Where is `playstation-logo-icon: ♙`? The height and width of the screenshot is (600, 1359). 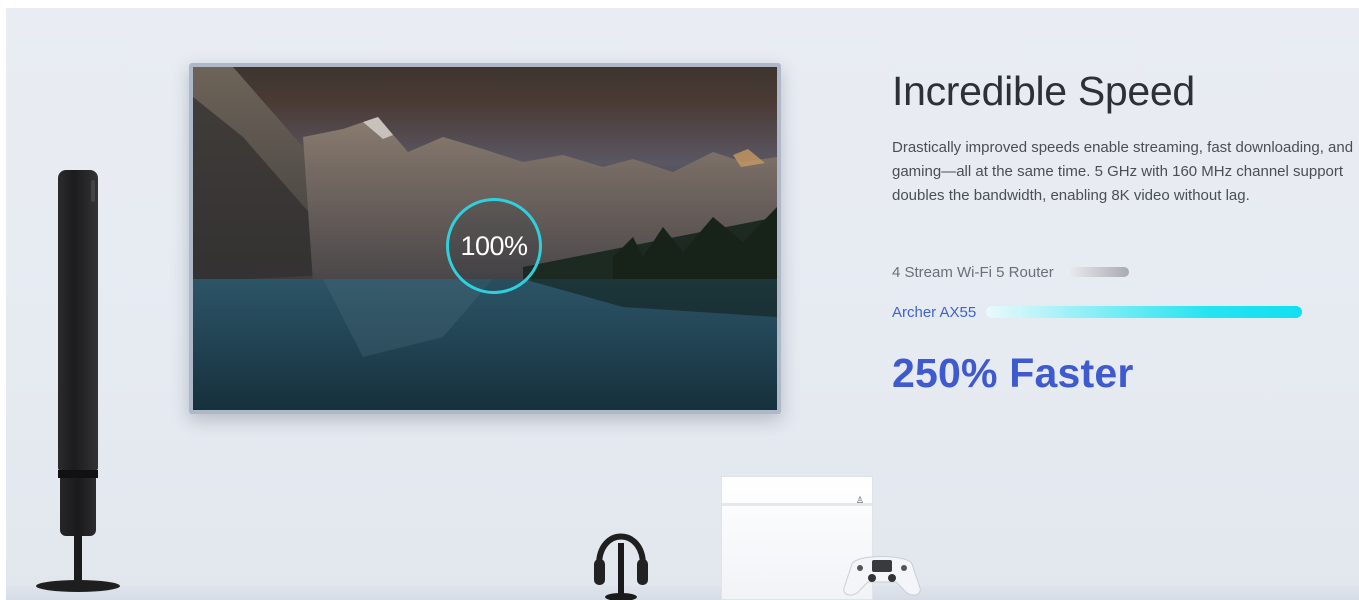
playstation-logo-icon: ♙ is located at coordinates (859, 500).